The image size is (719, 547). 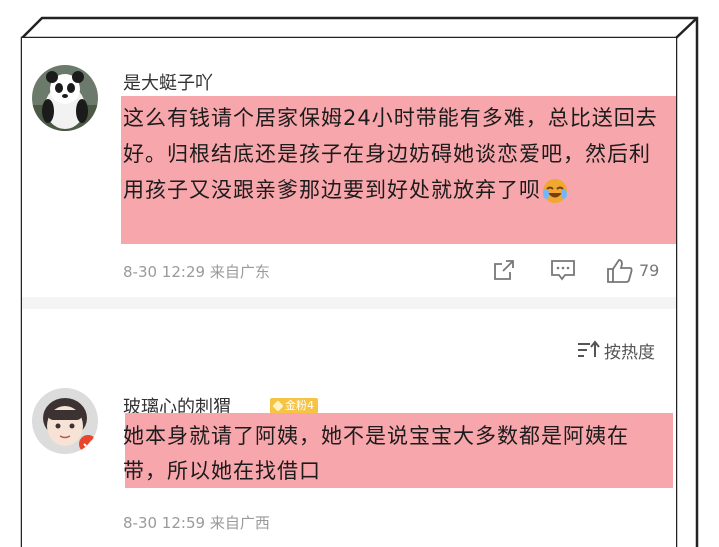 I want to click on comment-meta: 8-30 12:59 来自广西, so click(x=196, y=522).